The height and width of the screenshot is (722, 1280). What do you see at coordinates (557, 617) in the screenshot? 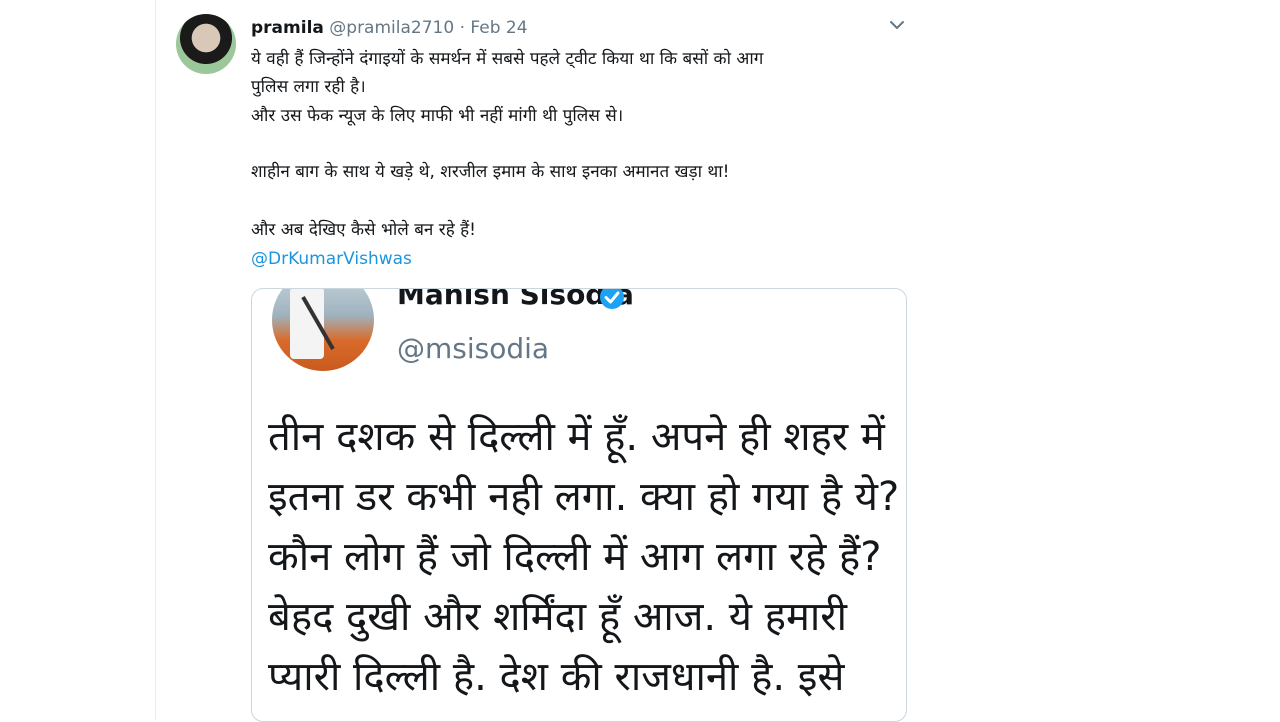
I see `quoted-text-line: बेहद दुखी और शर्मिंदा हूँ आज. ये हमारी` at bounding box center [557, 617].